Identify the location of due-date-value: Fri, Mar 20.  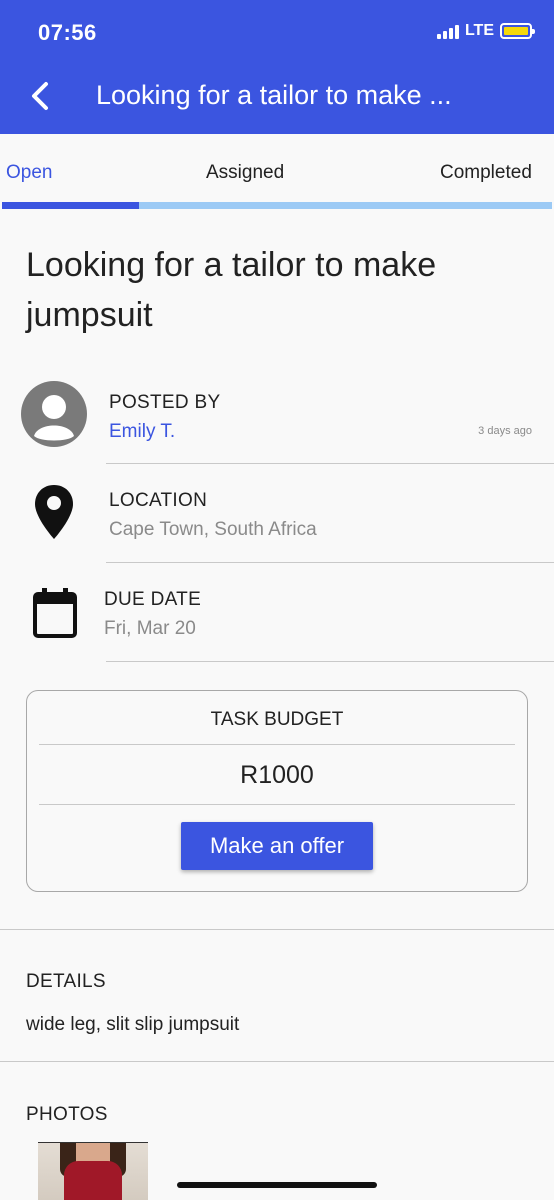
(150, 628).